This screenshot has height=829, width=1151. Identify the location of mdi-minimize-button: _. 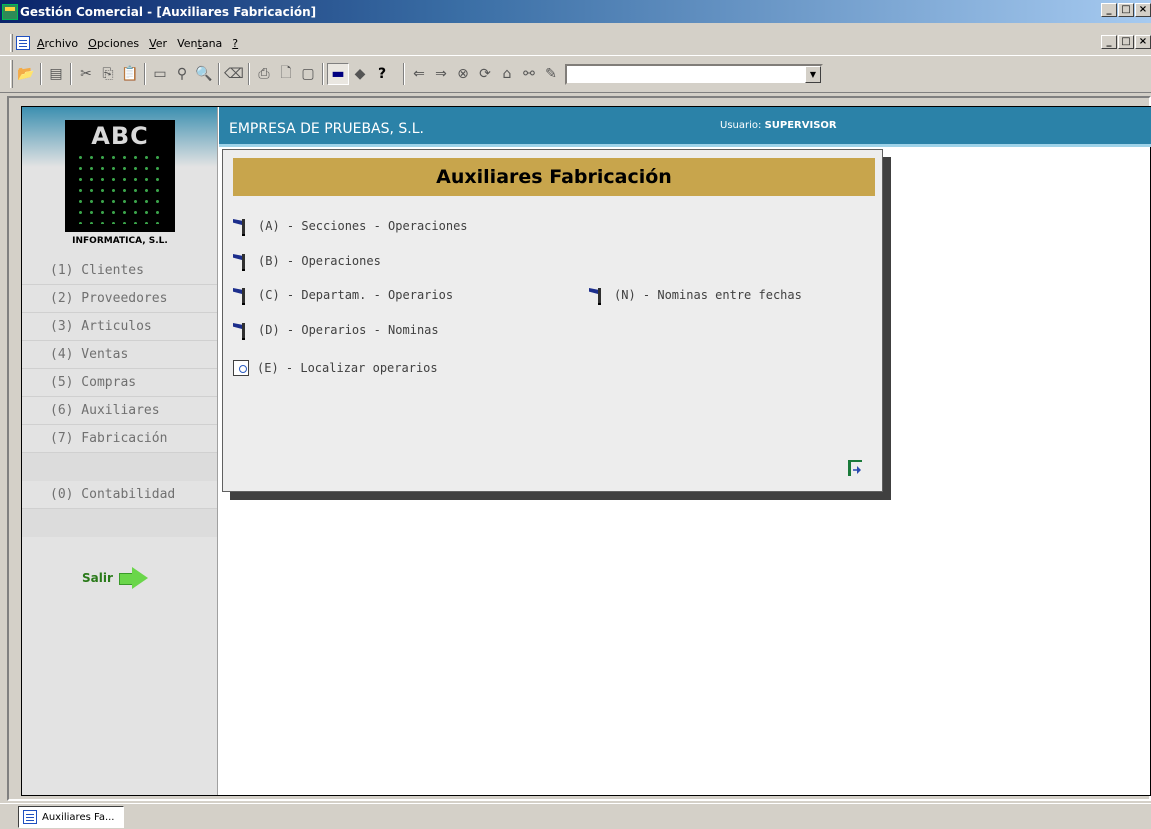
(1109, 42).